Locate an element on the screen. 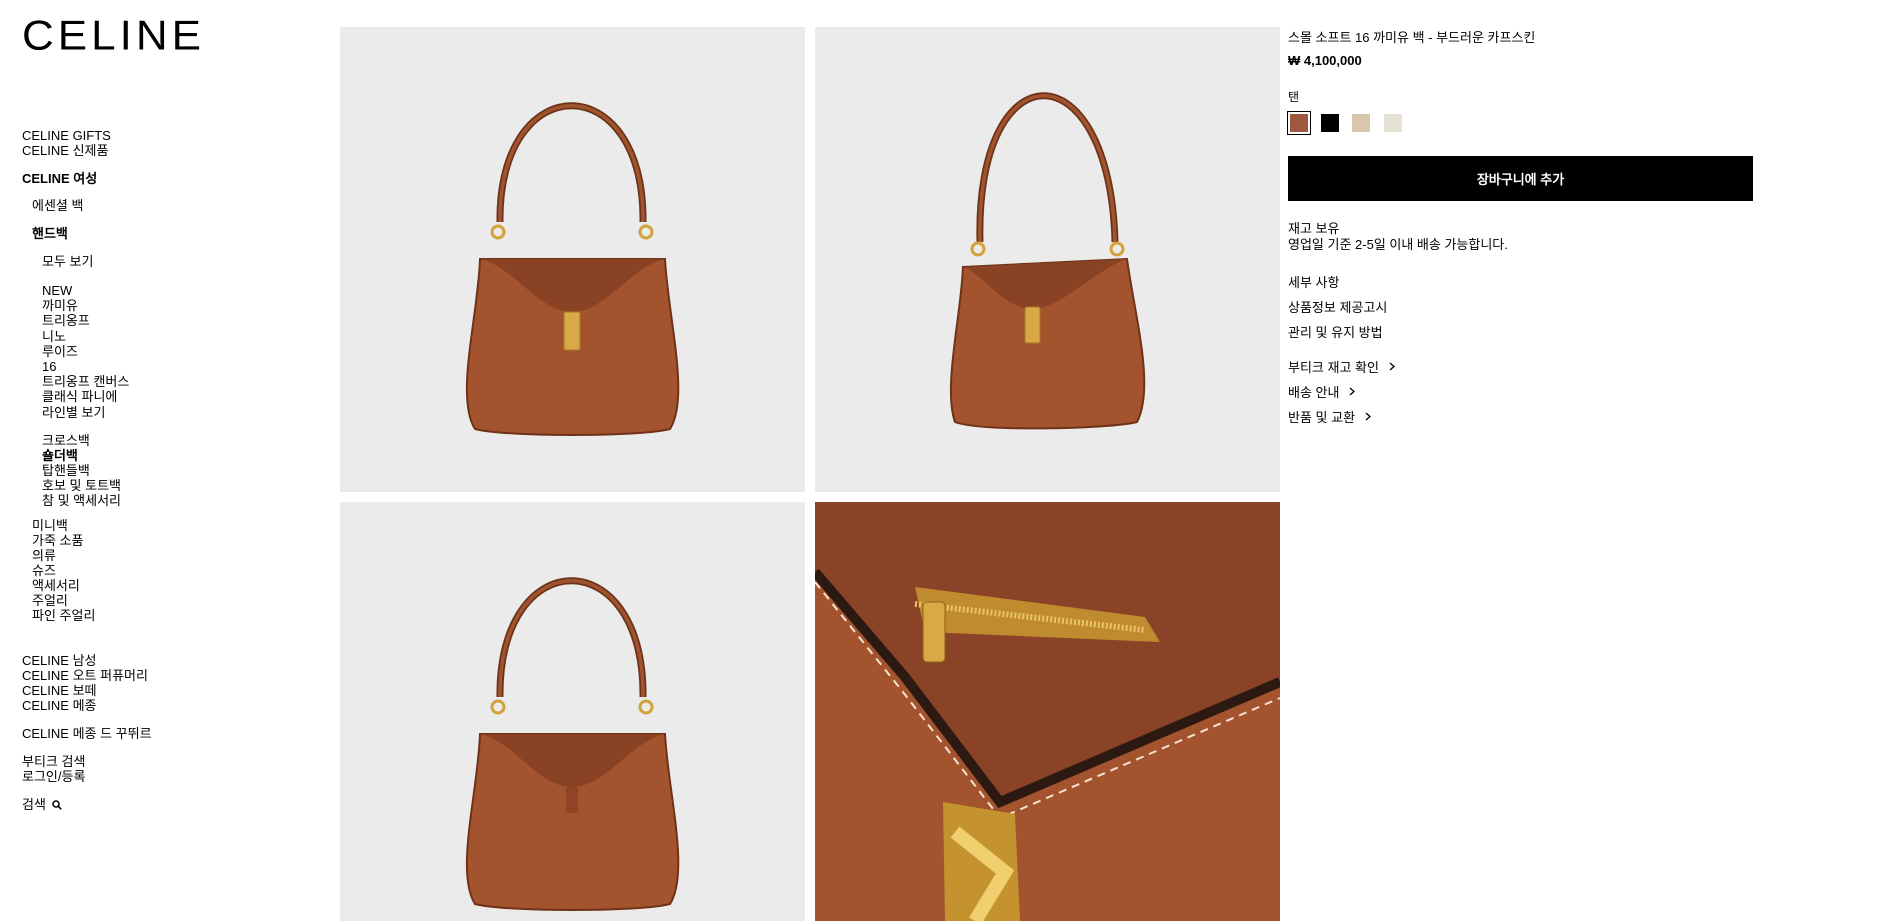  nav-store-locator: 부티크 검색 is located at coordinates (53, 761).